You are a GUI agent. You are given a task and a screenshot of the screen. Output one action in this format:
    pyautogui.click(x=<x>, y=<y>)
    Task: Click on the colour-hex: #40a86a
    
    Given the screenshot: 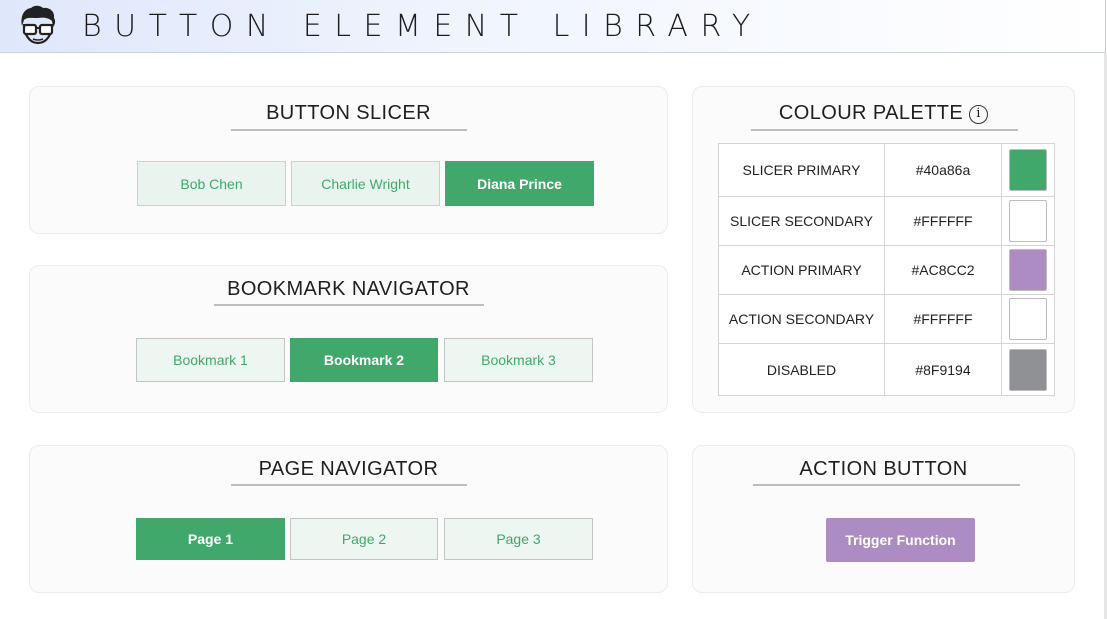 What is the action you would take?
    pyautogui.click(x=943, y=170)
    